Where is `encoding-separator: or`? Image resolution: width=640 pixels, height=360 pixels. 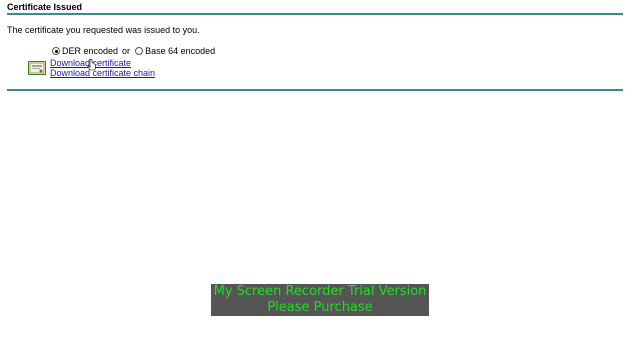 encoding-separator: or is located at coordinates (126, 51).